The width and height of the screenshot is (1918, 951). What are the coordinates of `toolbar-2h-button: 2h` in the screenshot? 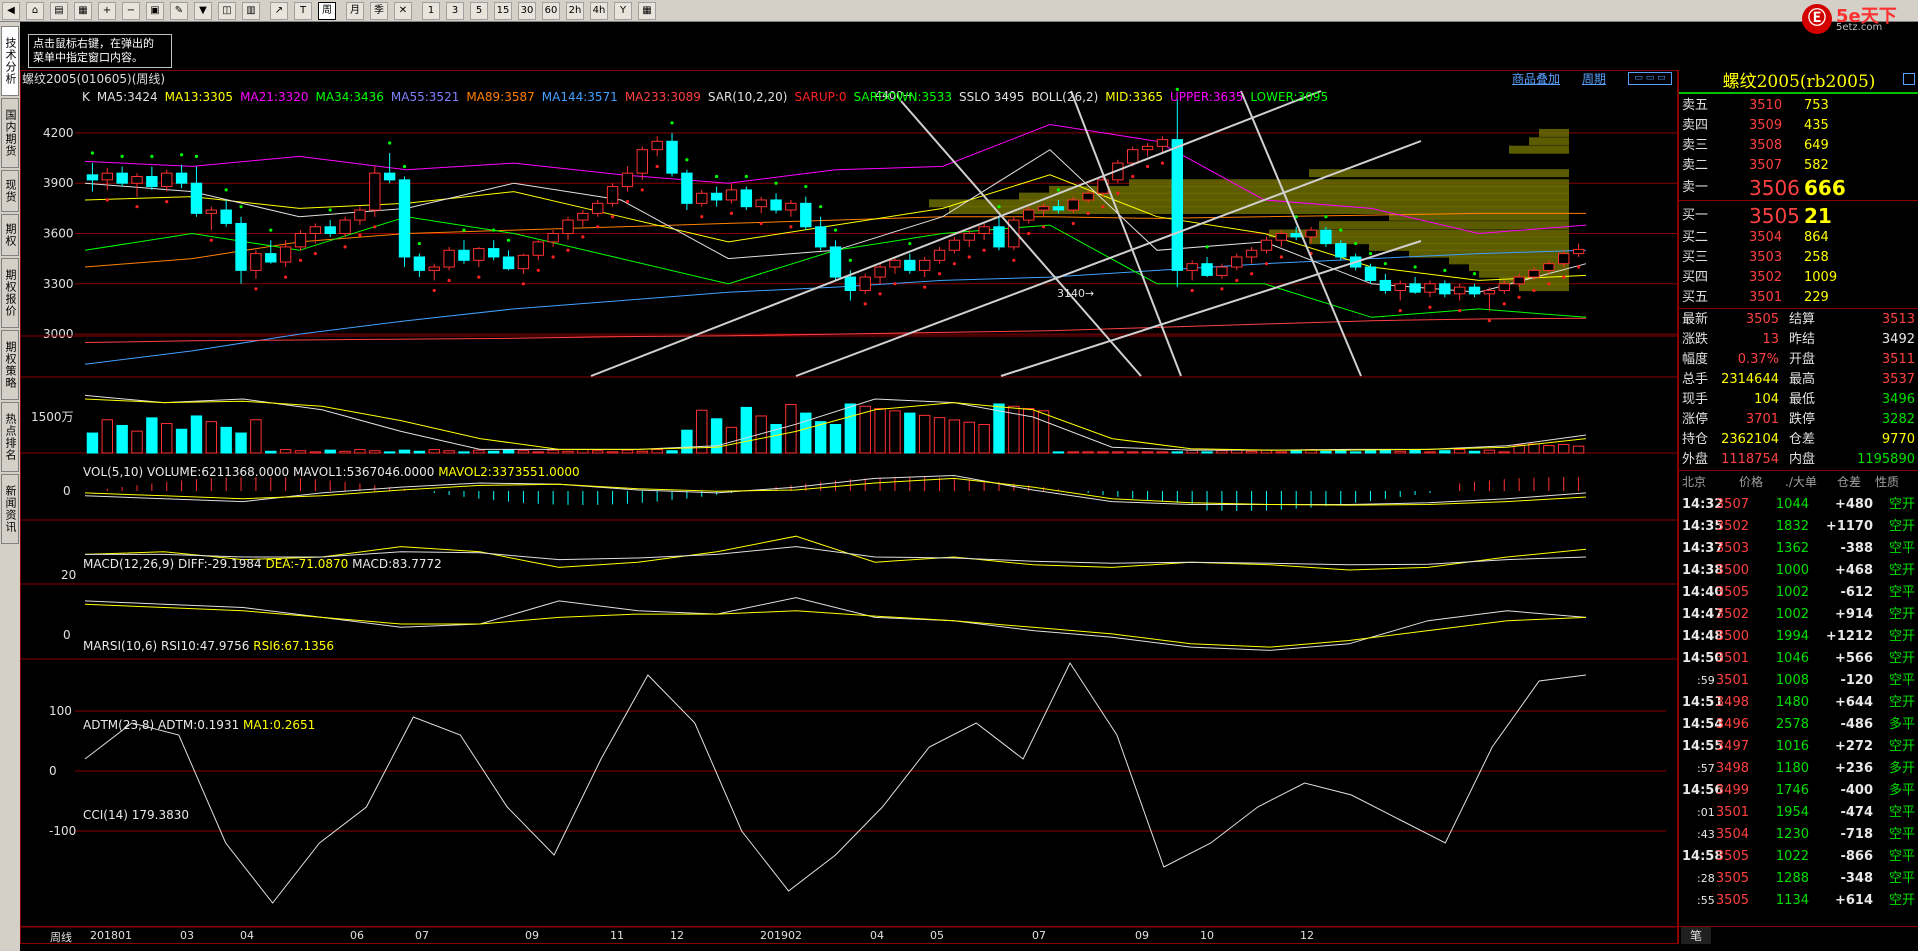 It's located at (575, 11).